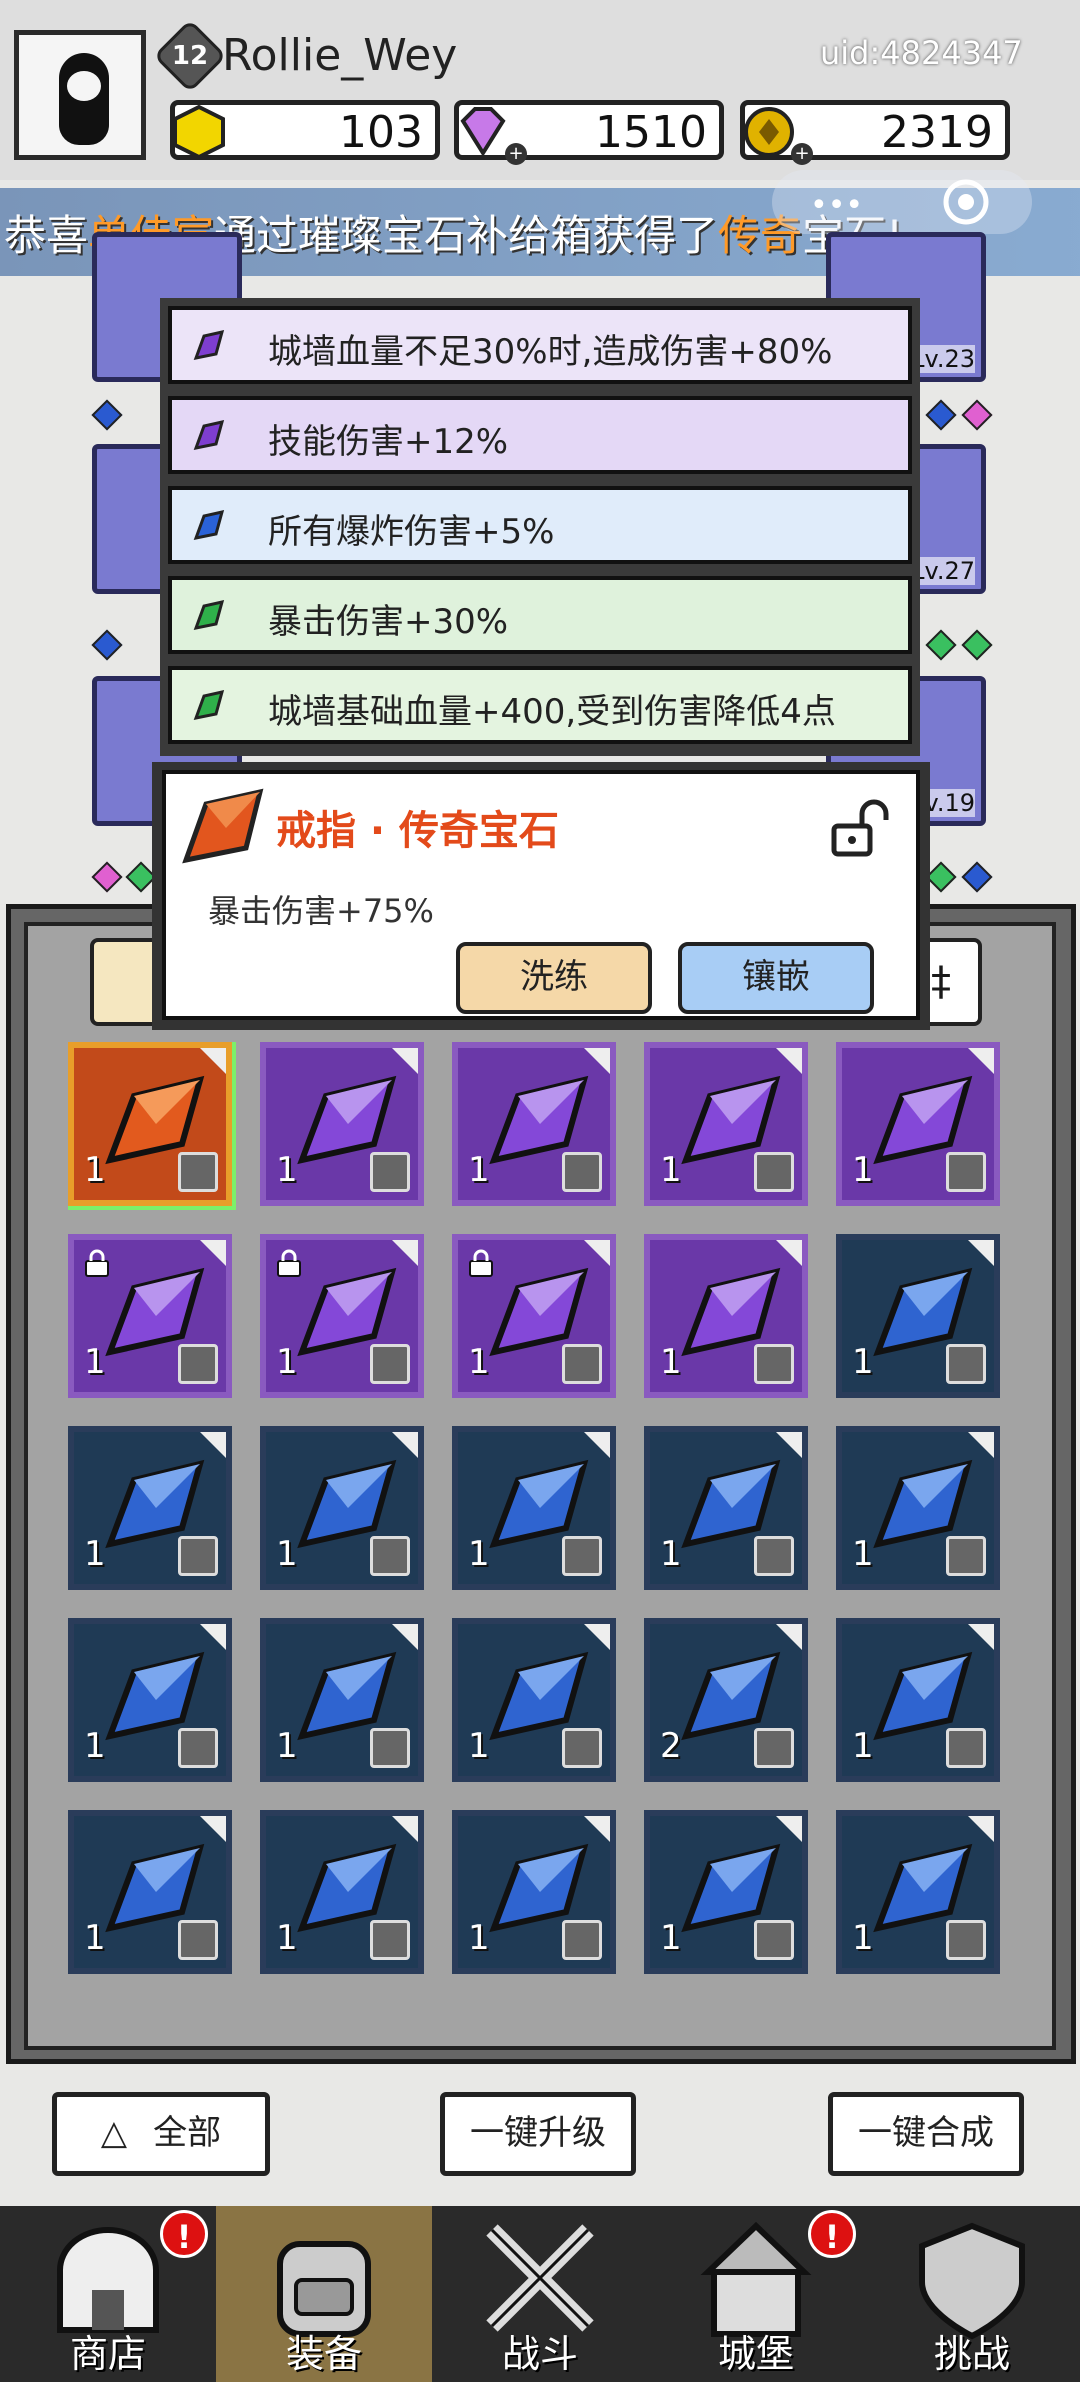  I want to click on upgrade-all-button: 一键升级, so click(538, 2134).